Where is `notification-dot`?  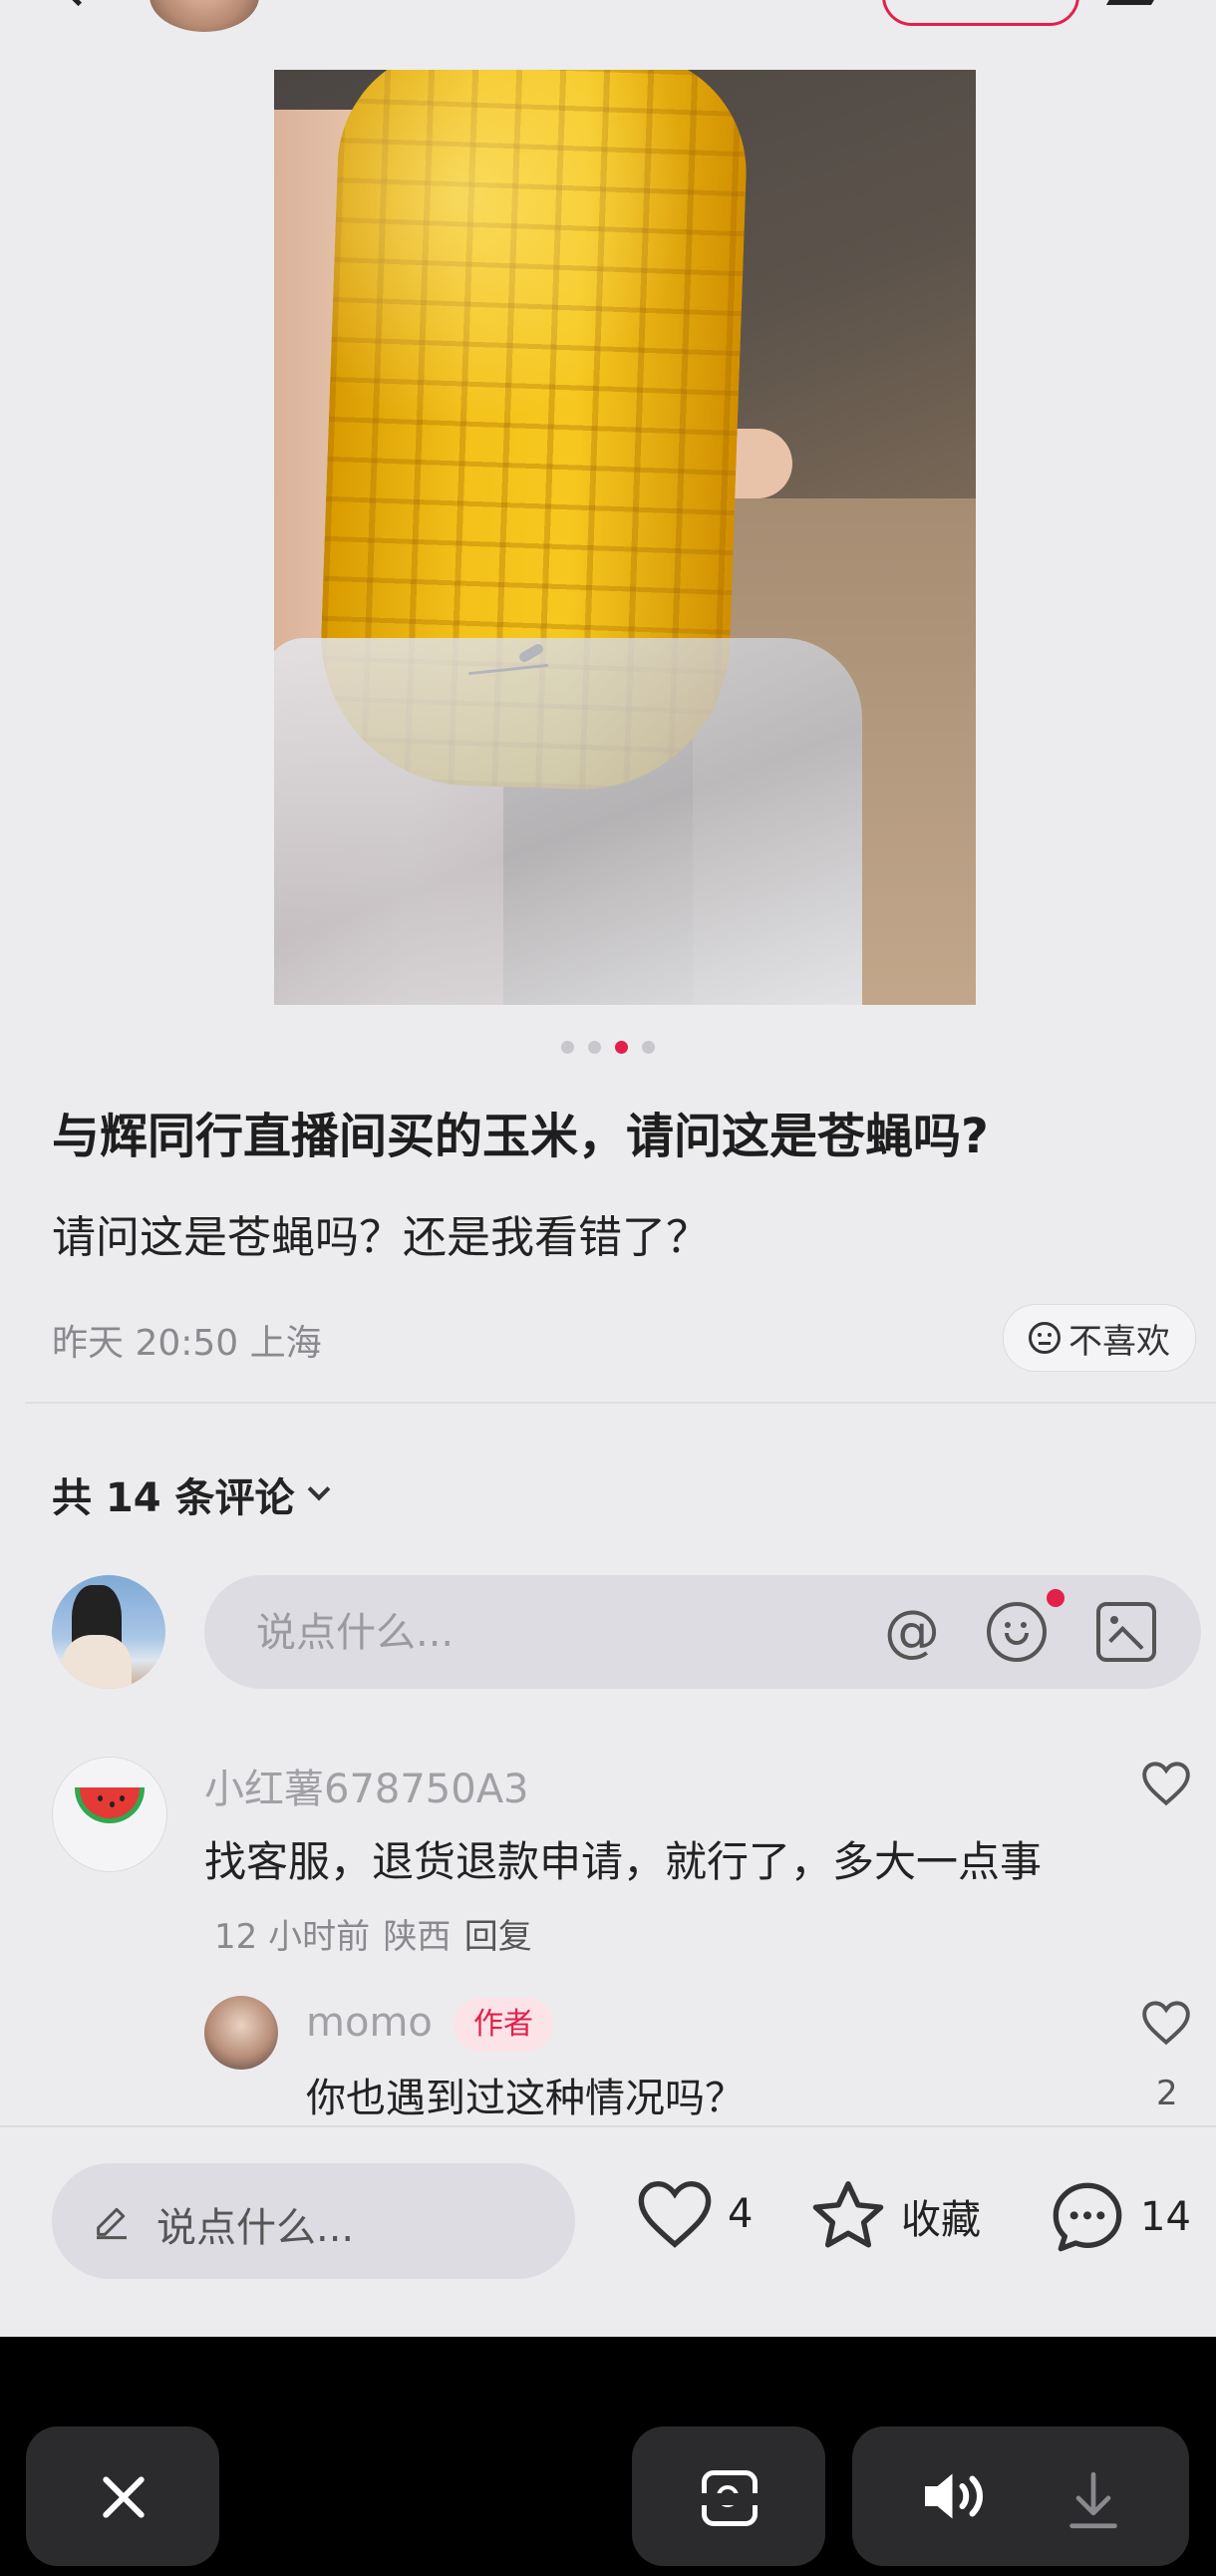 notification-dot is located at coordinates (1056, 1598).